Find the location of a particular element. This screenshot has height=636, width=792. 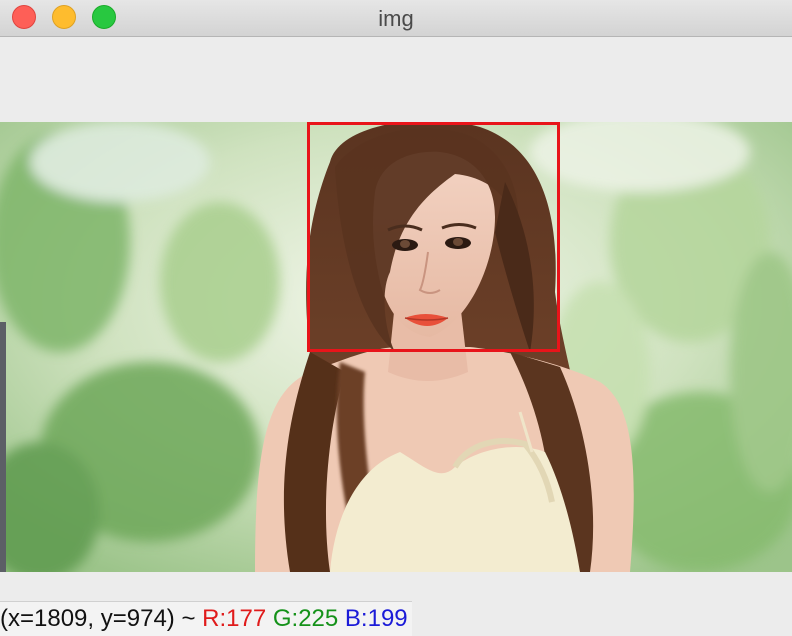

window-title: img is located at coordinates (396, 18).